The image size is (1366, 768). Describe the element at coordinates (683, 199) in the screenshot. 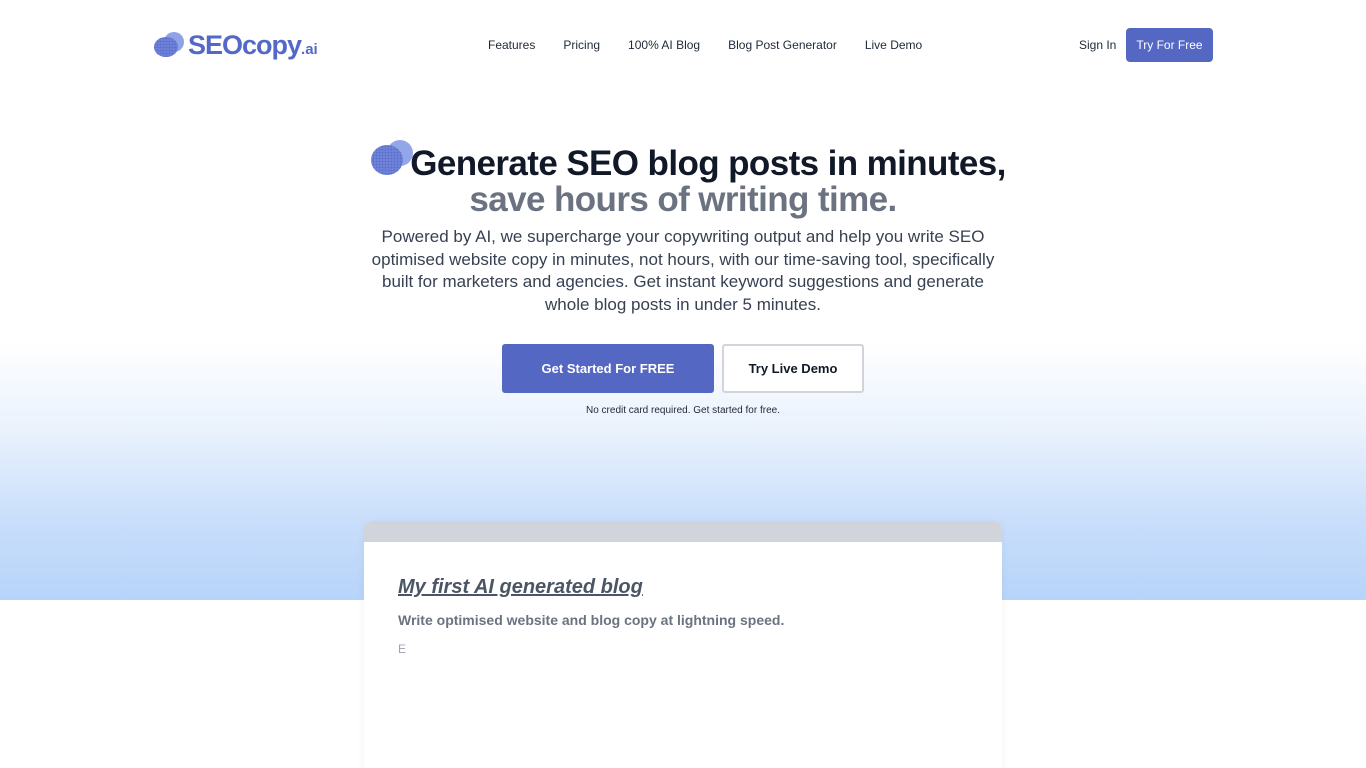

I see `headline-line-2: save hours of writing time.` at that location.